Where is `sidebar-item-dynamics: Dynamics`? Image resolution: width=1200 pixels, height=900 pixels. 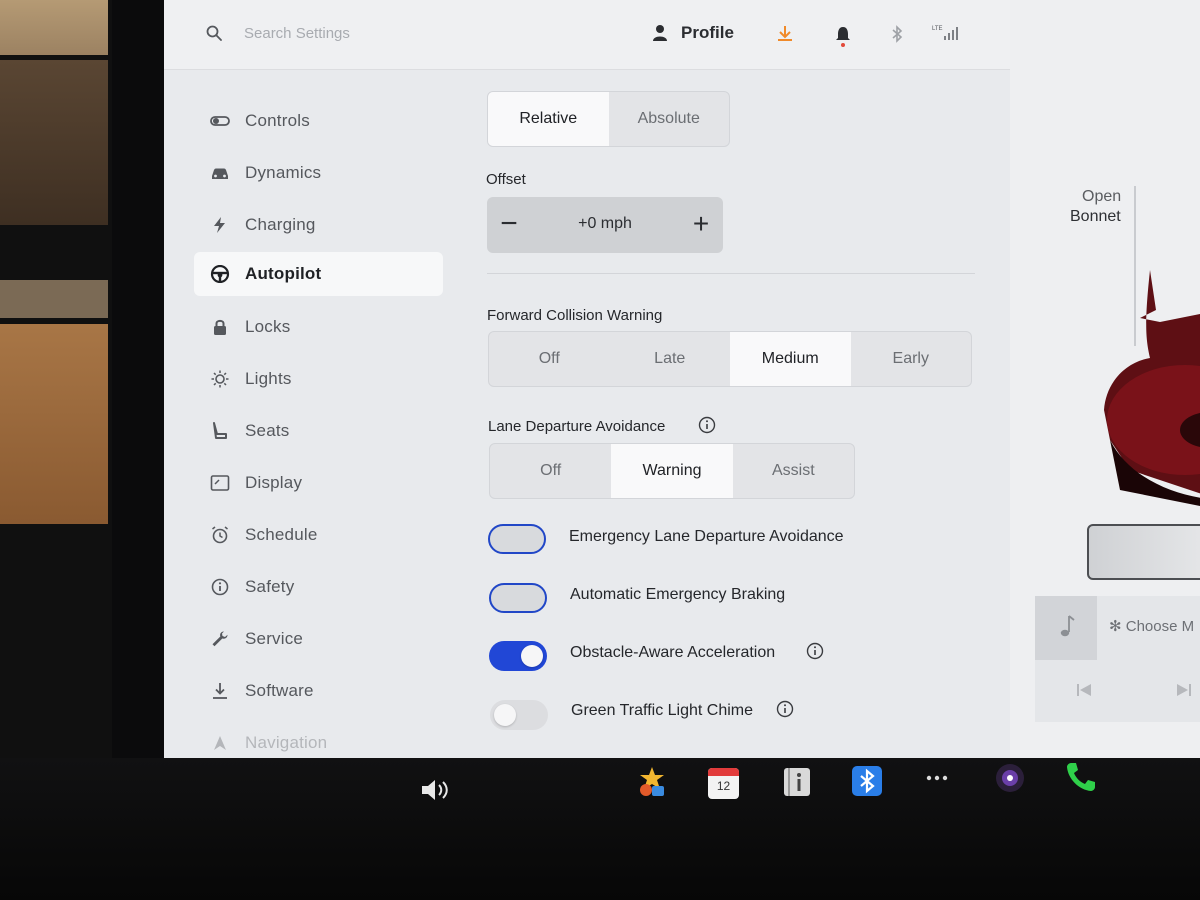
sidebar-item-dynamics: Dynamics is located at coordinates (318, 173).